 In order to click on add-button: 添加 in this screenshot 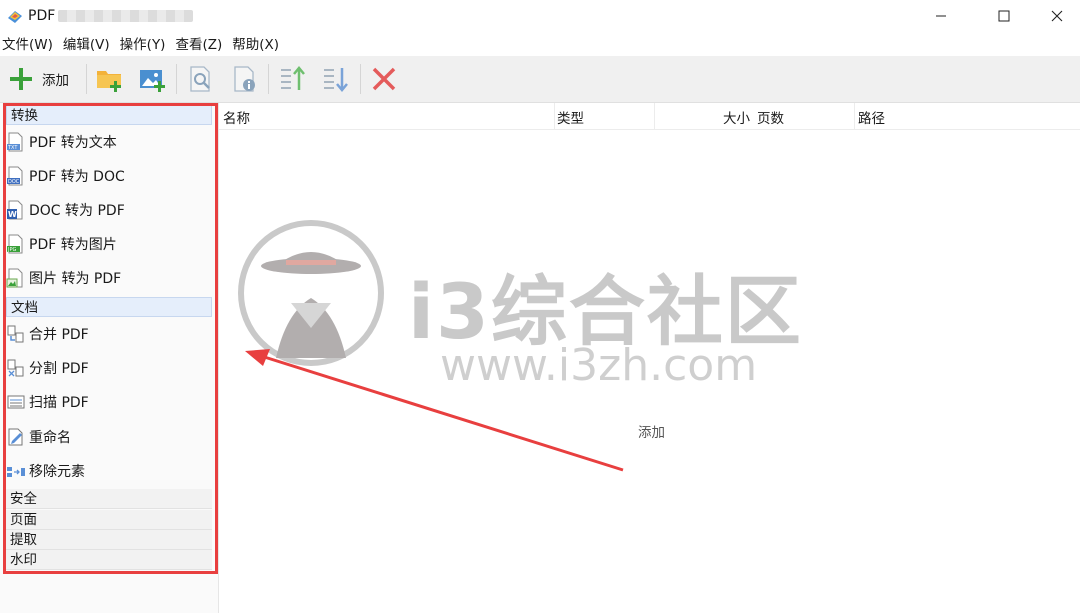, I will do `click(38, 79)`.